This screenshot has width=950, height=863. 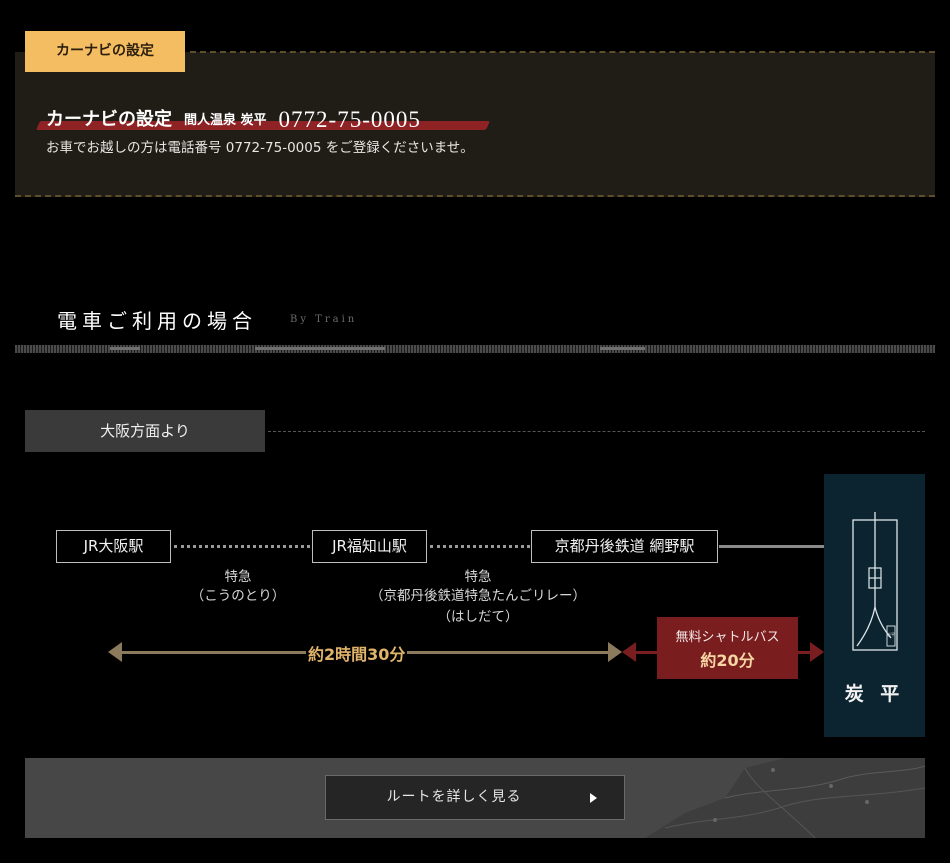 What do you see at coordinates (145, 431) in the screenshot?
I see `from-osaka-tab: 大阪方面より` at bounding box center [145, 431].